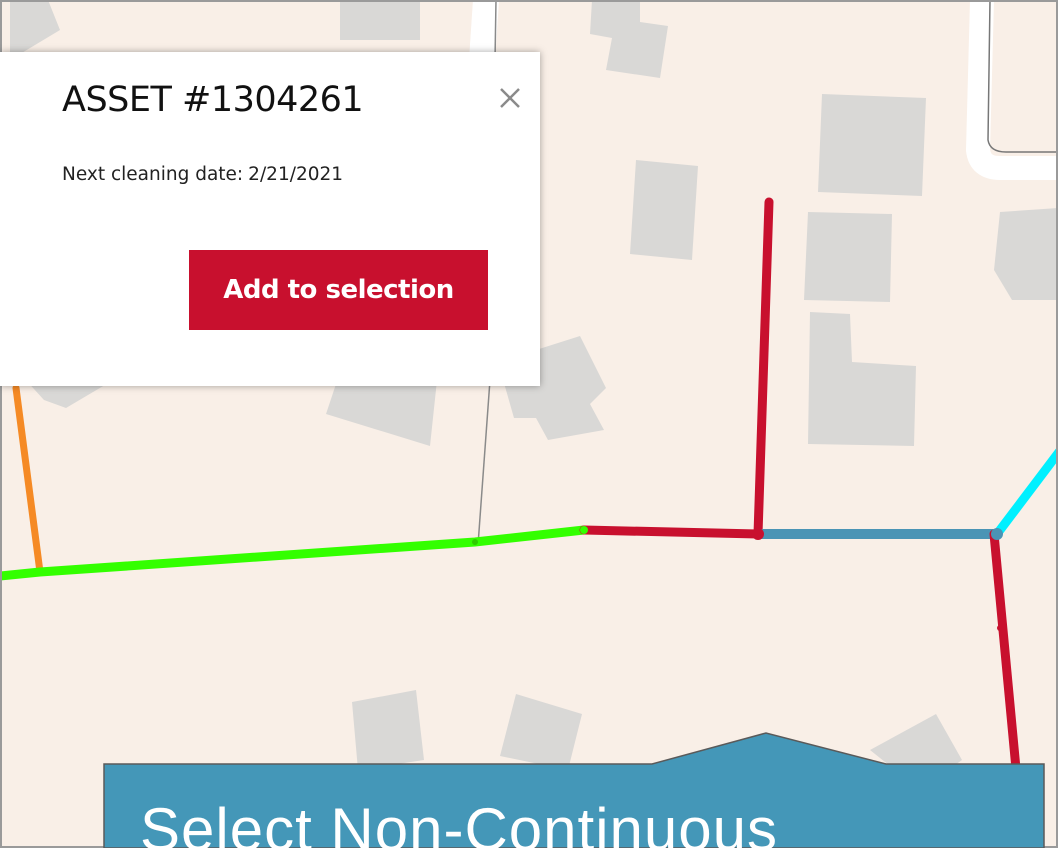 The height and width of the screenshot is (848, 1058). Describe the element at coordinates (296, 174) in the screenshot. I see `next-cleaning-date-value: 2/21/2021` at that location.